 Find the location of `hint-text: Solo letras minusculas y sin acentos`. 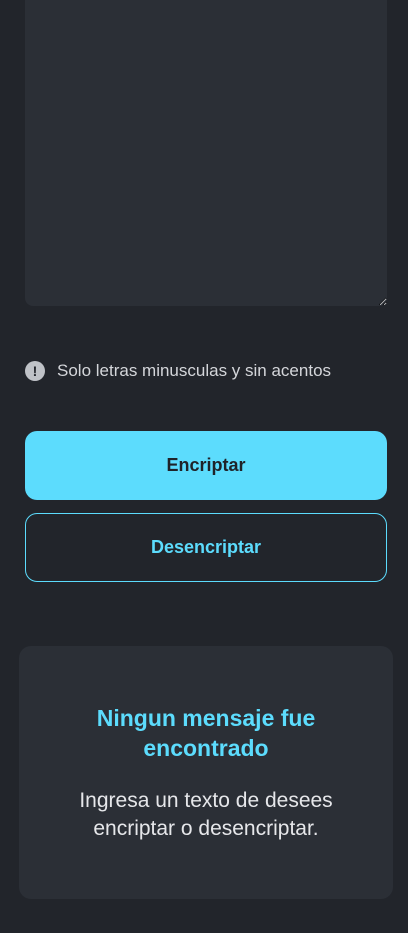

hint-text: Solo letras minusculas y sin acentos is located at coordinates (194, 370).